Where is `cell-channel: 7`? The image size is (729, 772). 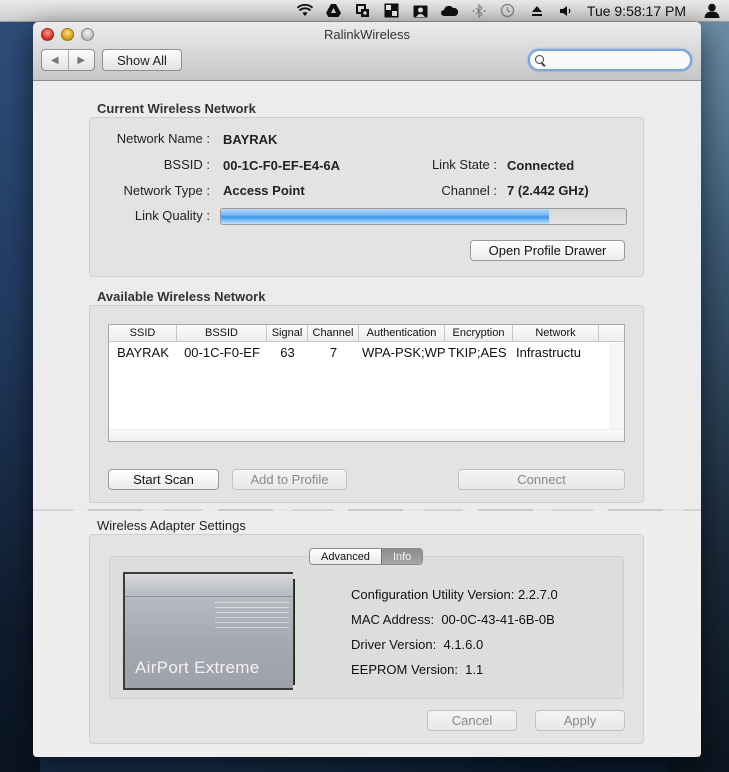 cell-channel: 7 is located at coordinates (333, 352).